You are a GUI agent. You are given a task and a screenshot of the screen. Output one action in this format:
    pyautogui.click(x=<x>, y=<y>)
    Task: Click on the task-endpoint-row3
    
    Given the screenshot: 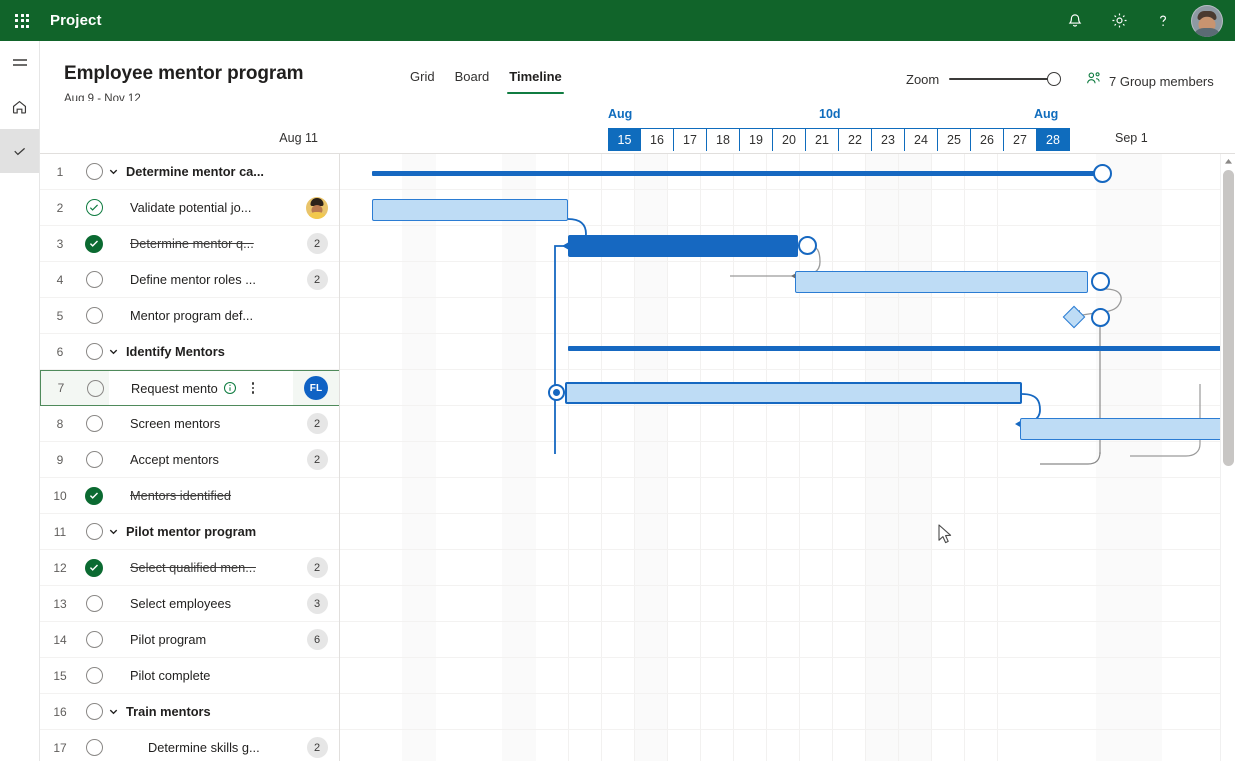 What is the action you would take?
    pyautogui.click(x=807, y=245)
    